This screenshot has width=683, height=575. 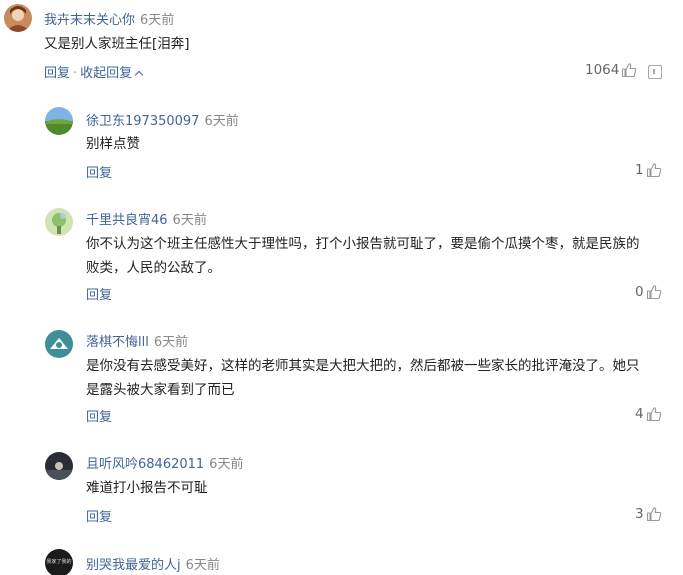 I want to click on like-count: 4, so click(x=639, y=414).